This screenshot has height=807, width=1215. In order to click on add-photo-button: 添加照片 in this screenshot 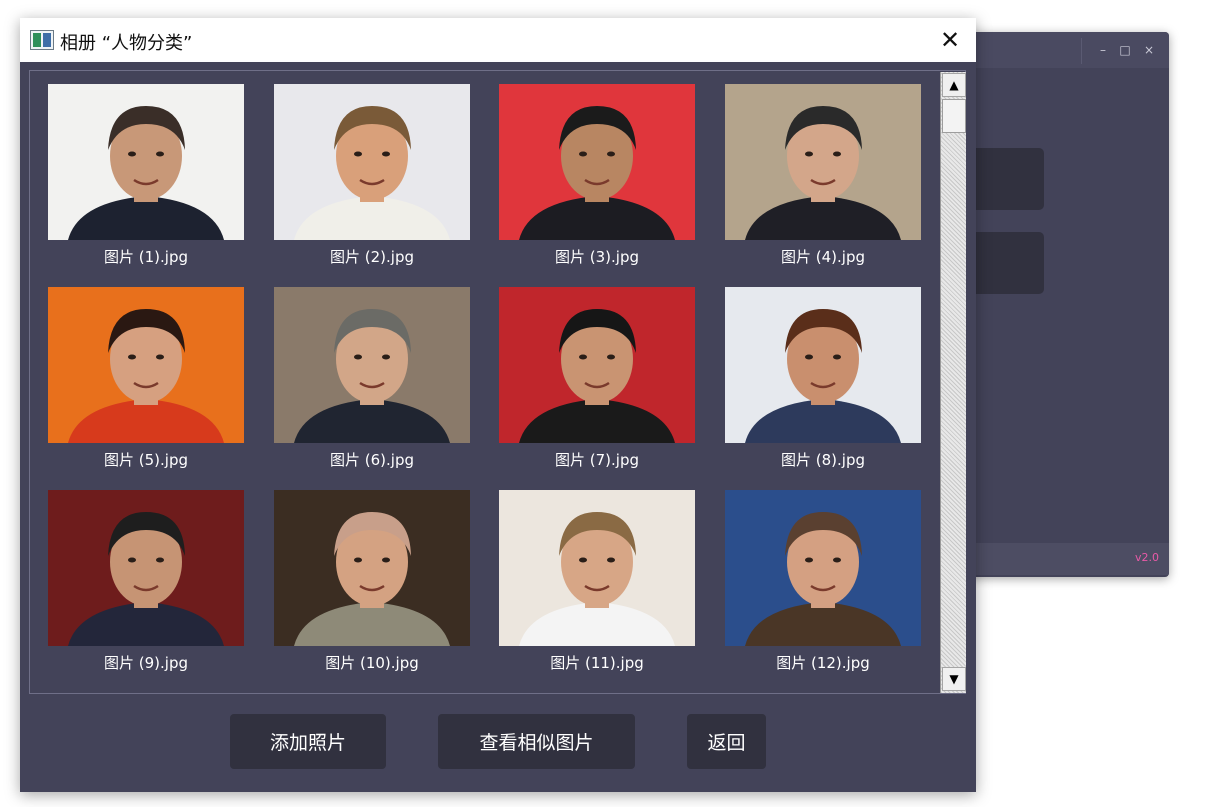, I will do `click(308, 741)`.